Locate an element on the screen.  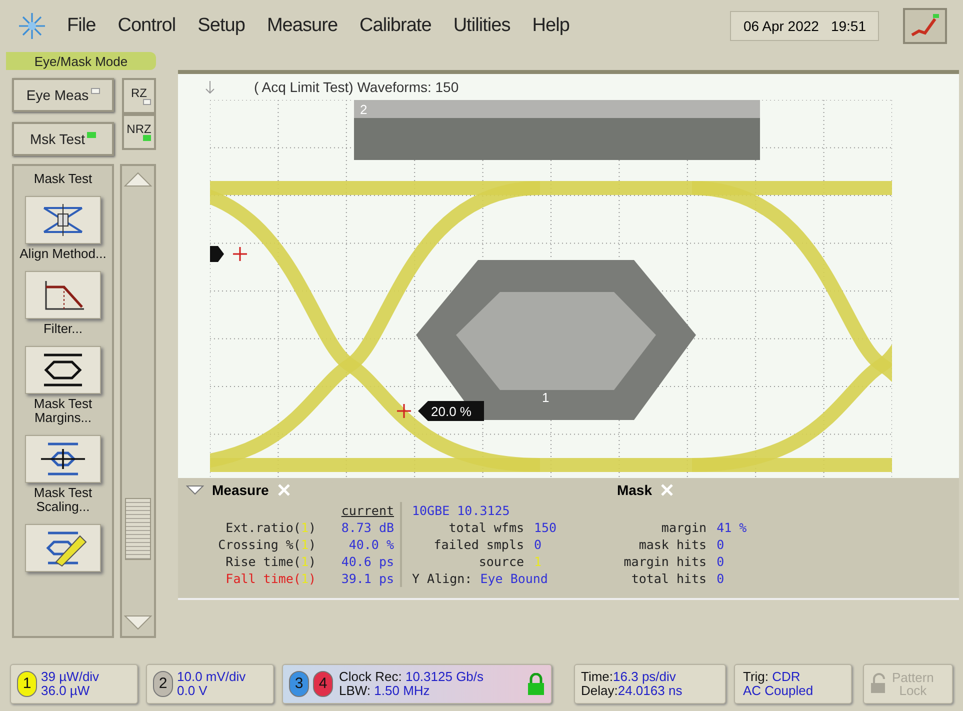
timebase-setting: Time:16.3 ps/div is located at coordinates (628, 677).